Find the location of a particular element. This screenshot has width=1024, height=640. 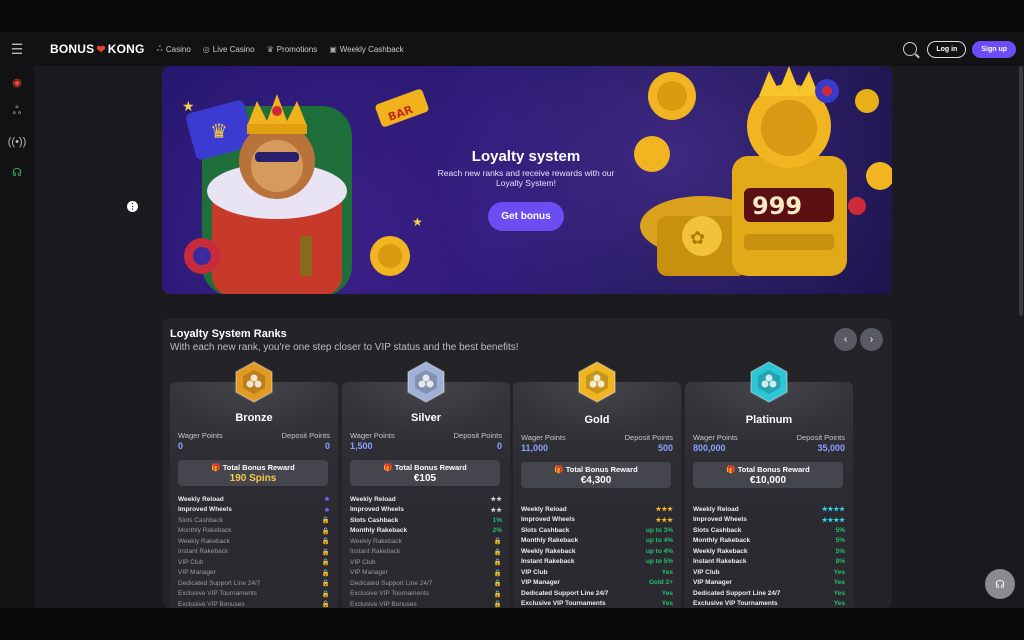

perk-row: Monthly Rakeback 5% is located at coordinates (769, 541).